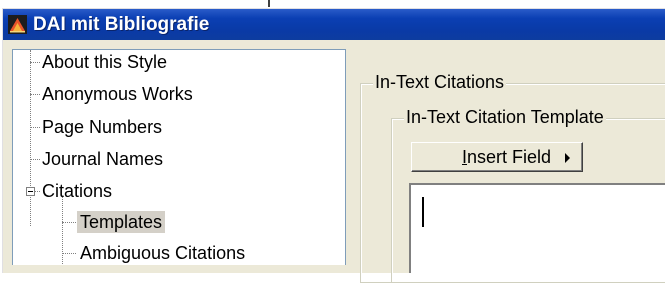  What do you see at coordinates (178, 160) in the screenshot?
I see `tree-item-journal-names: Journal Names` at bounding box center [178, 160].